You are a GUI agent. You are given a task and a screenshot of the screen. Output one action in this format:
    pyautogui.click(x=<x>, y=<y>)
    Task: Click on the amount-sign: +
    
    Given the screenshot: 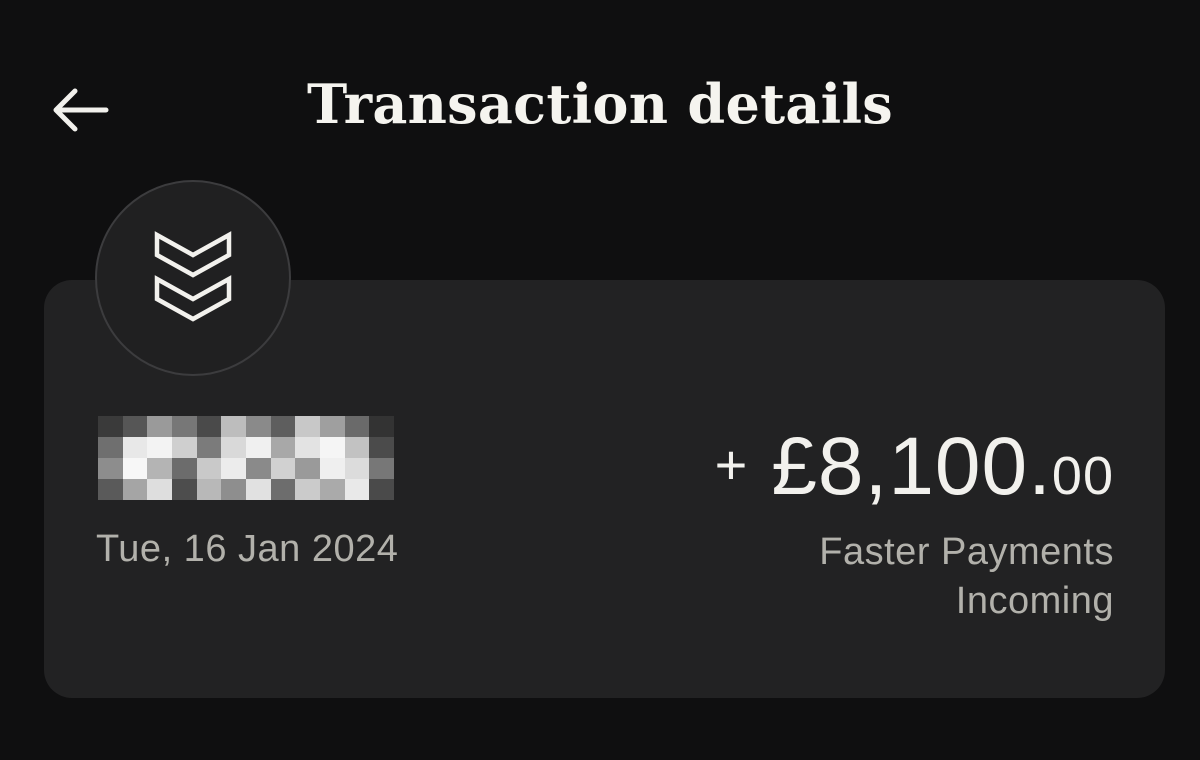 What is the action you would take?
    pyautogui.click(x=731, y=464)
    